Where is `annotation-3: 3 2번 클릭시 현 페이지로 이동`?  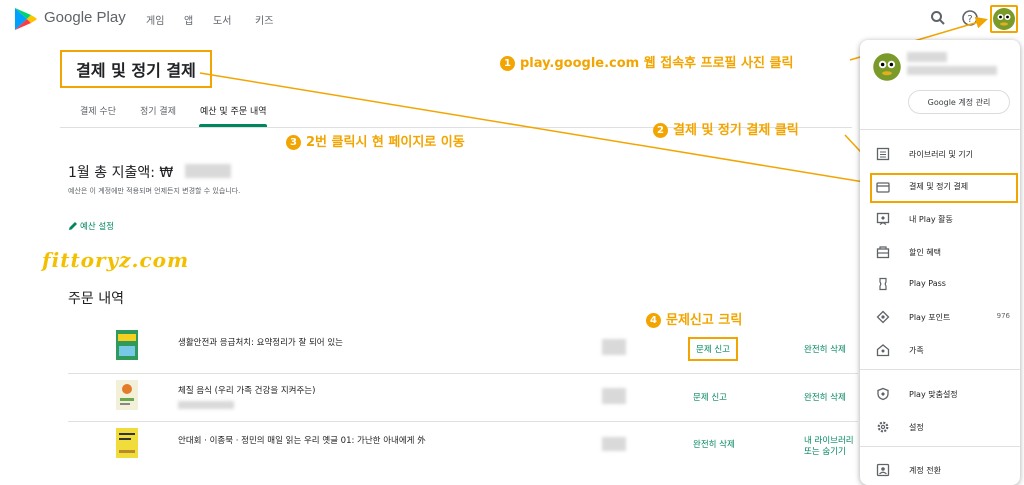 annotation-3: 3 2번 클릭시 현 페이지로 이동 is located at coordinates (375, 140).